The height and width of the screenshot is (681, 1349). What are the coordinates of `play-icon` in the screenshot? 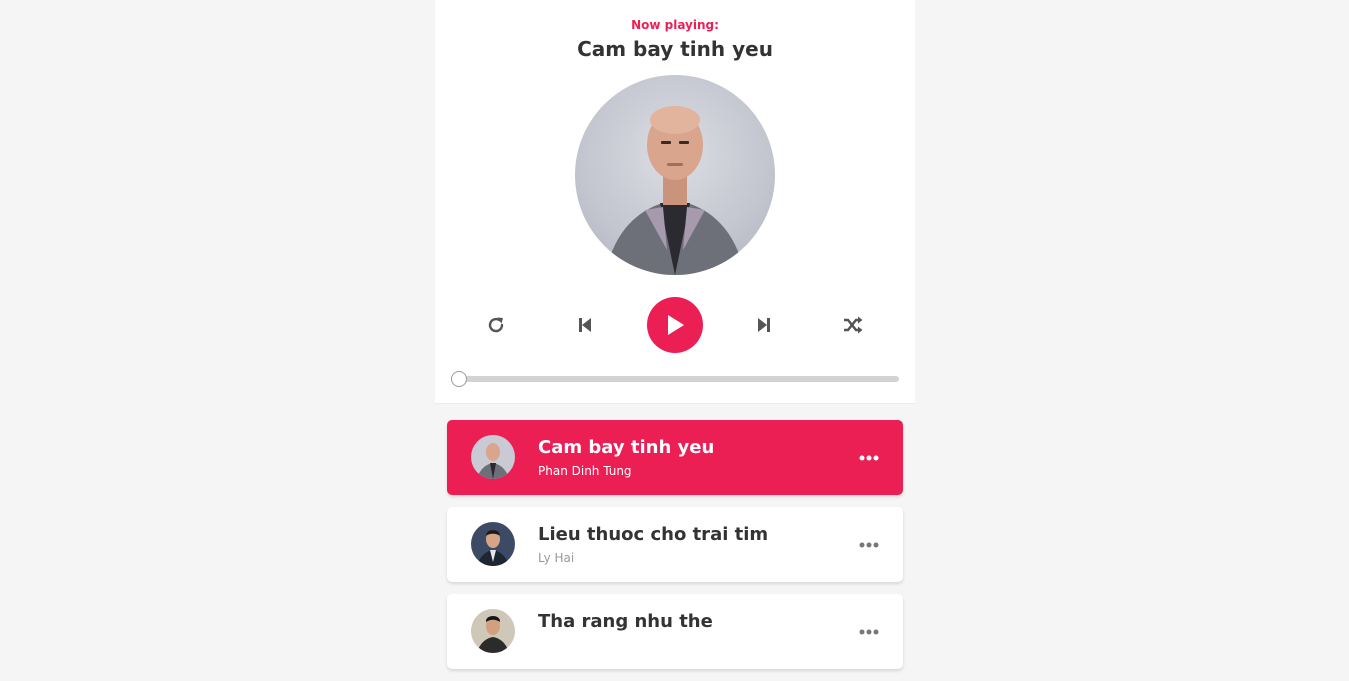 It's located at (676, 325).